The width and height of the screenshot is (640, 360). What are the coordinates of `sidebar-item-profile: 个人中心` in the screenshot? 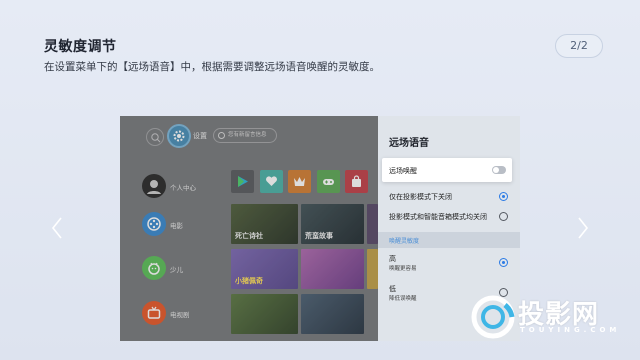 It's located at (187, 186).